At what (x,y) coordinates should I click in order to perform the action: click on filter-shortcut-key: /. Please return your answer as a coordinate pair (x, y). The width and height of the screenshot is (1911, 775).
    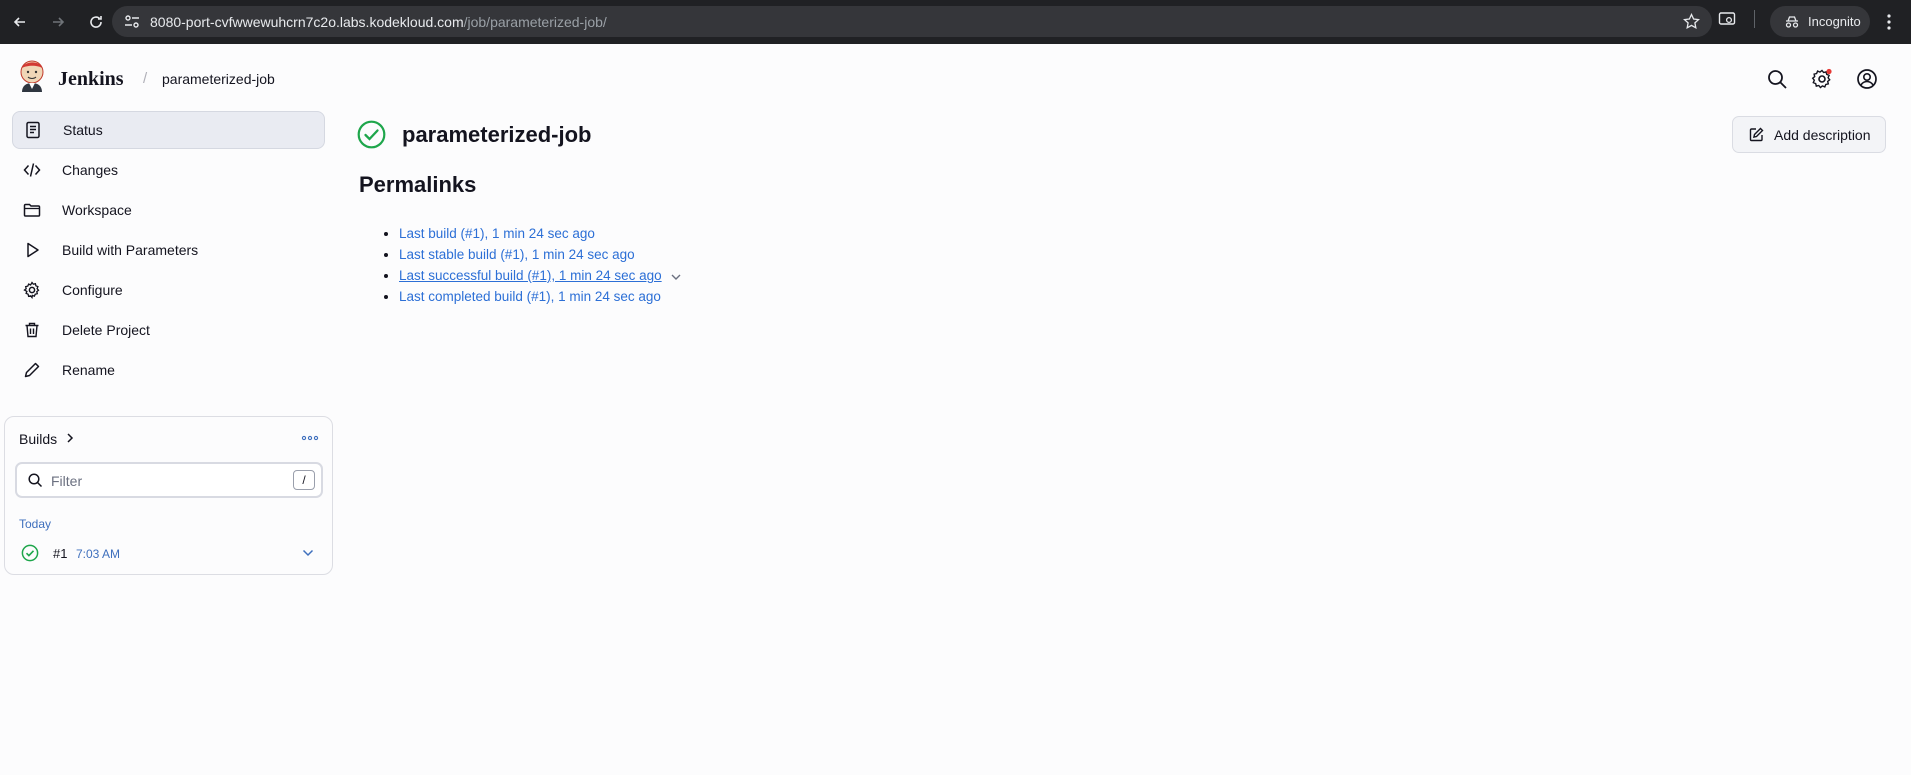
    Looking at the image, I should click on (304, 480).